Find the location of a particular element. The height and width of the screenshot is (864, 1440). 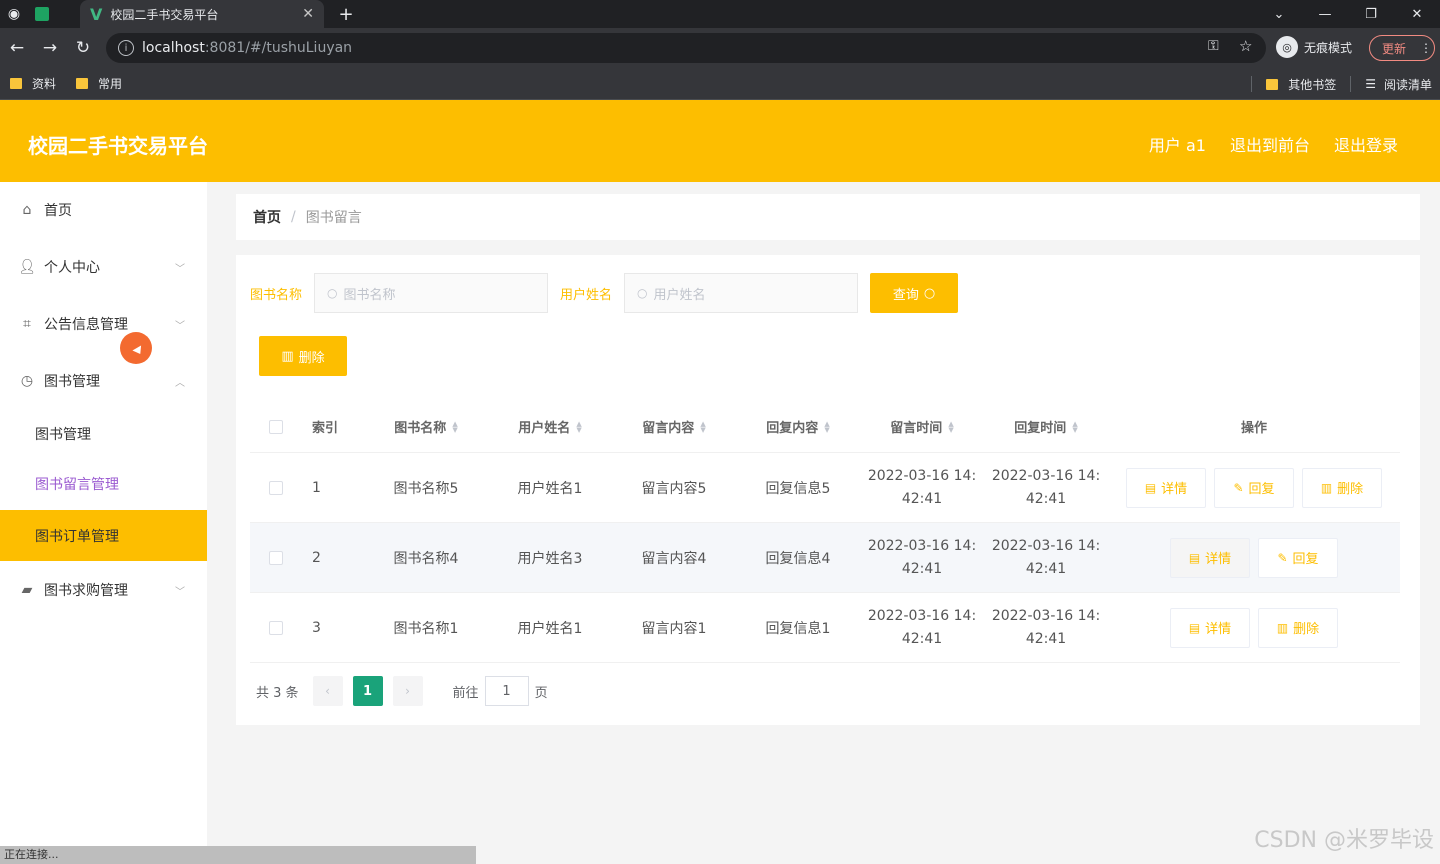

incognito-indicator: ◎ 无痕模式 is located at coordinates (1314, 47).